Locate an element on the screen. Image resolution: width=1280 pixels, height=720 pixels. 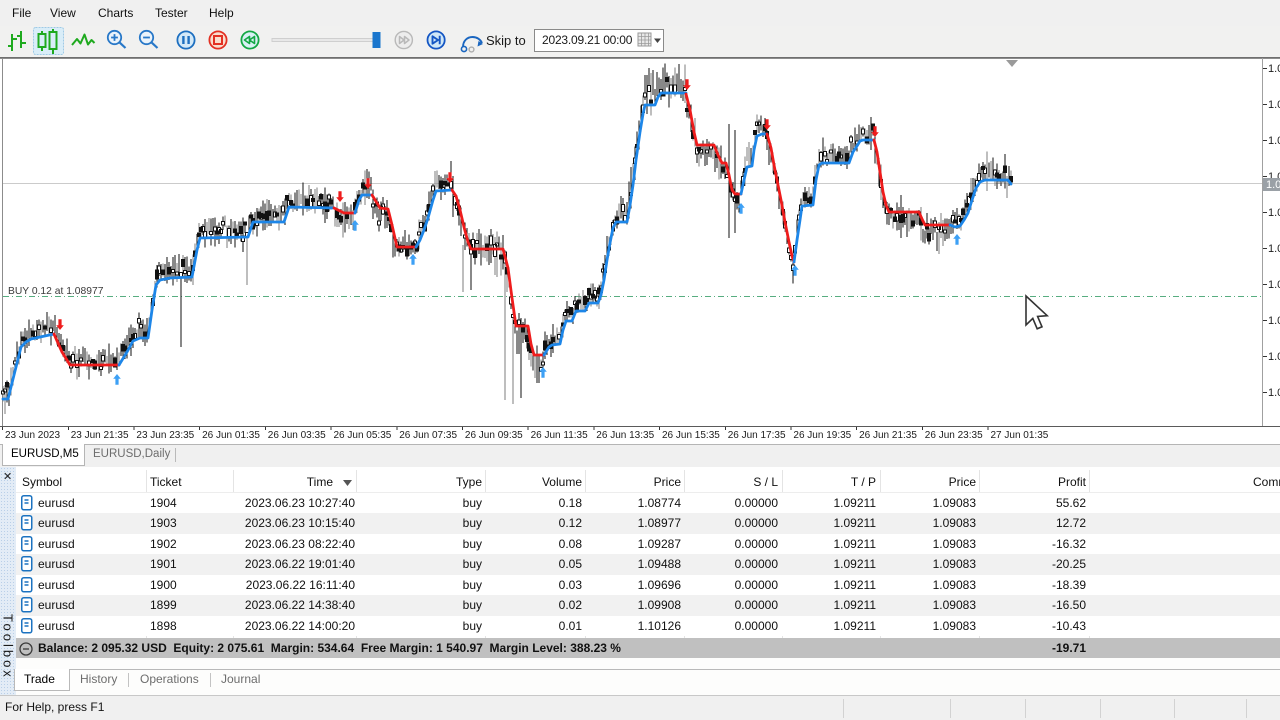
svg-text: 1.09228 is located at coordinates (1274, 321).